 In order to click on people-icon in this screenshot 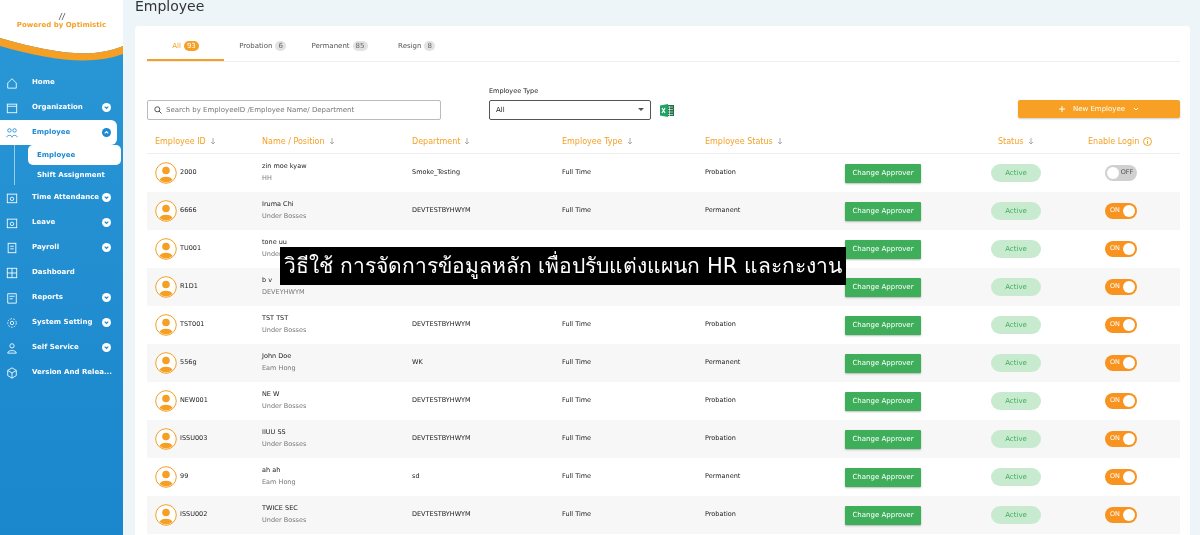, I will do `click(12, 132)`.